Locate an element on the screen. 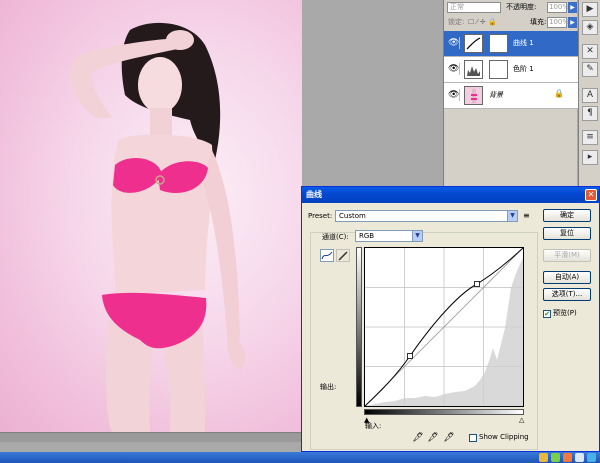 Image resolution: width=600 pixels, height=463 pixels. dialog-title: 曲线 is located at coordinates (314, 194).